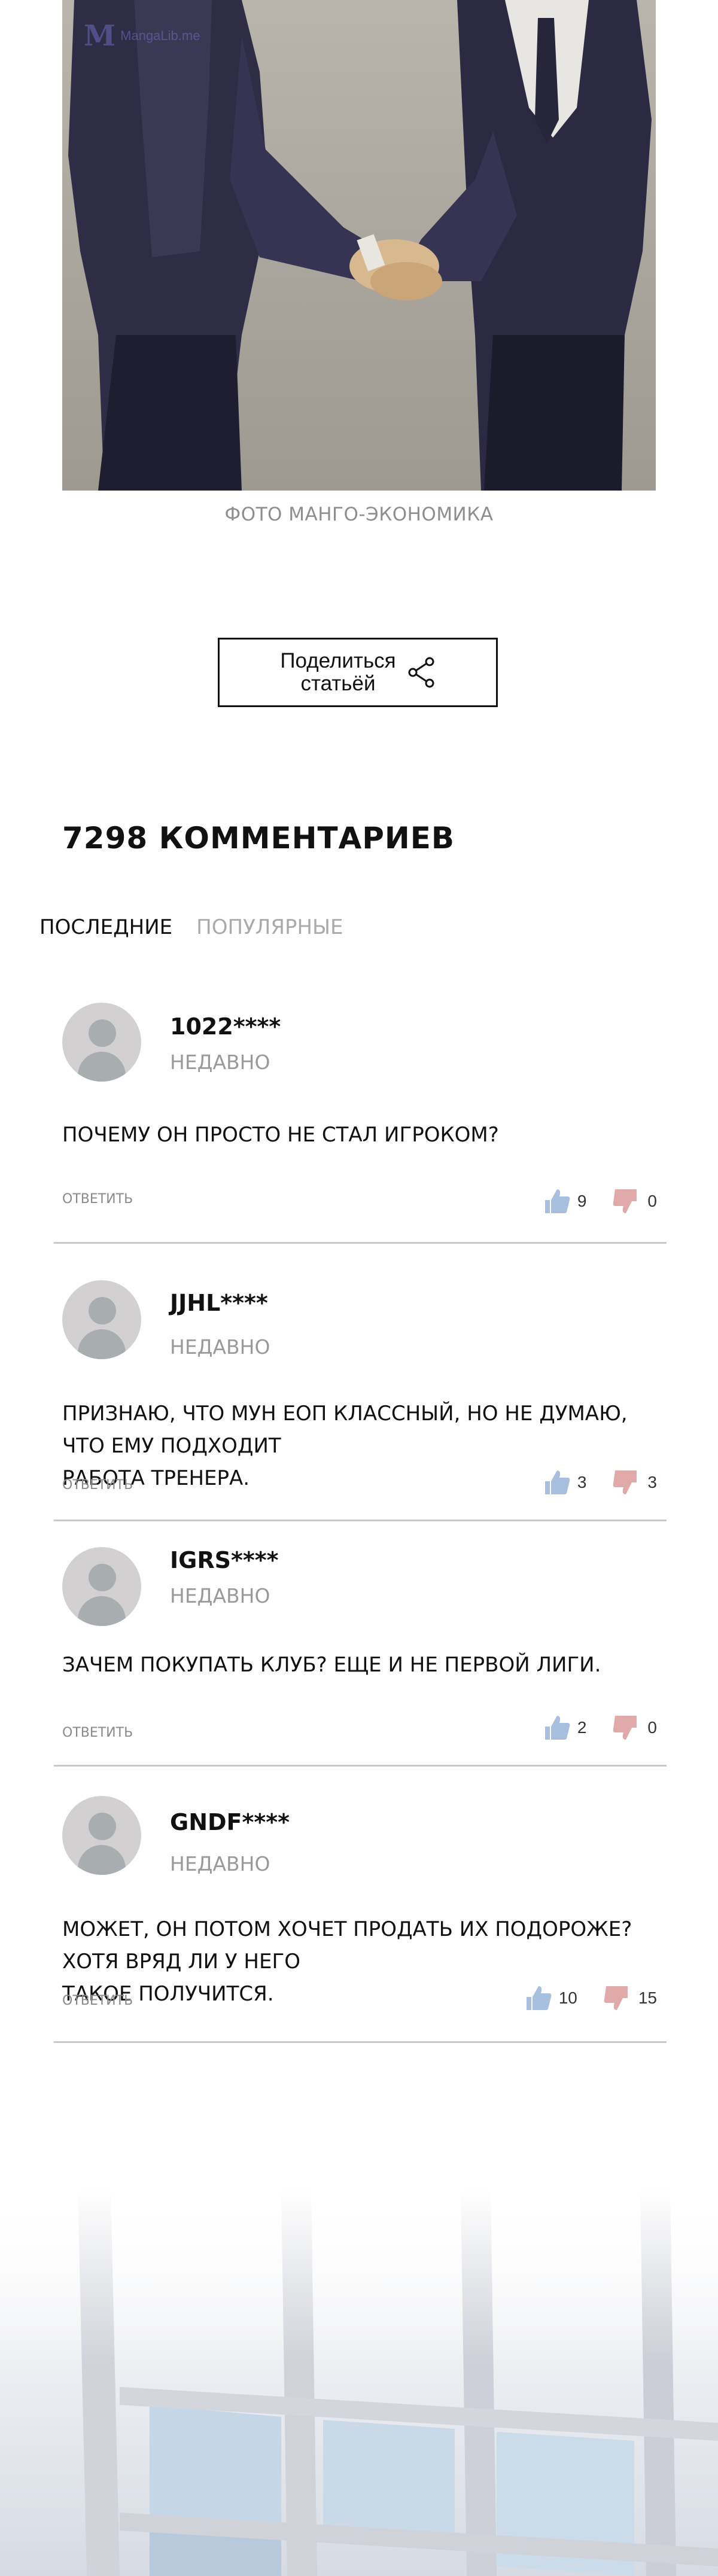 Image resolution: width=718 pixels, height=2576 pixels. I want to click on watermark-logo: M MangaLib.me, so click(142, 36).